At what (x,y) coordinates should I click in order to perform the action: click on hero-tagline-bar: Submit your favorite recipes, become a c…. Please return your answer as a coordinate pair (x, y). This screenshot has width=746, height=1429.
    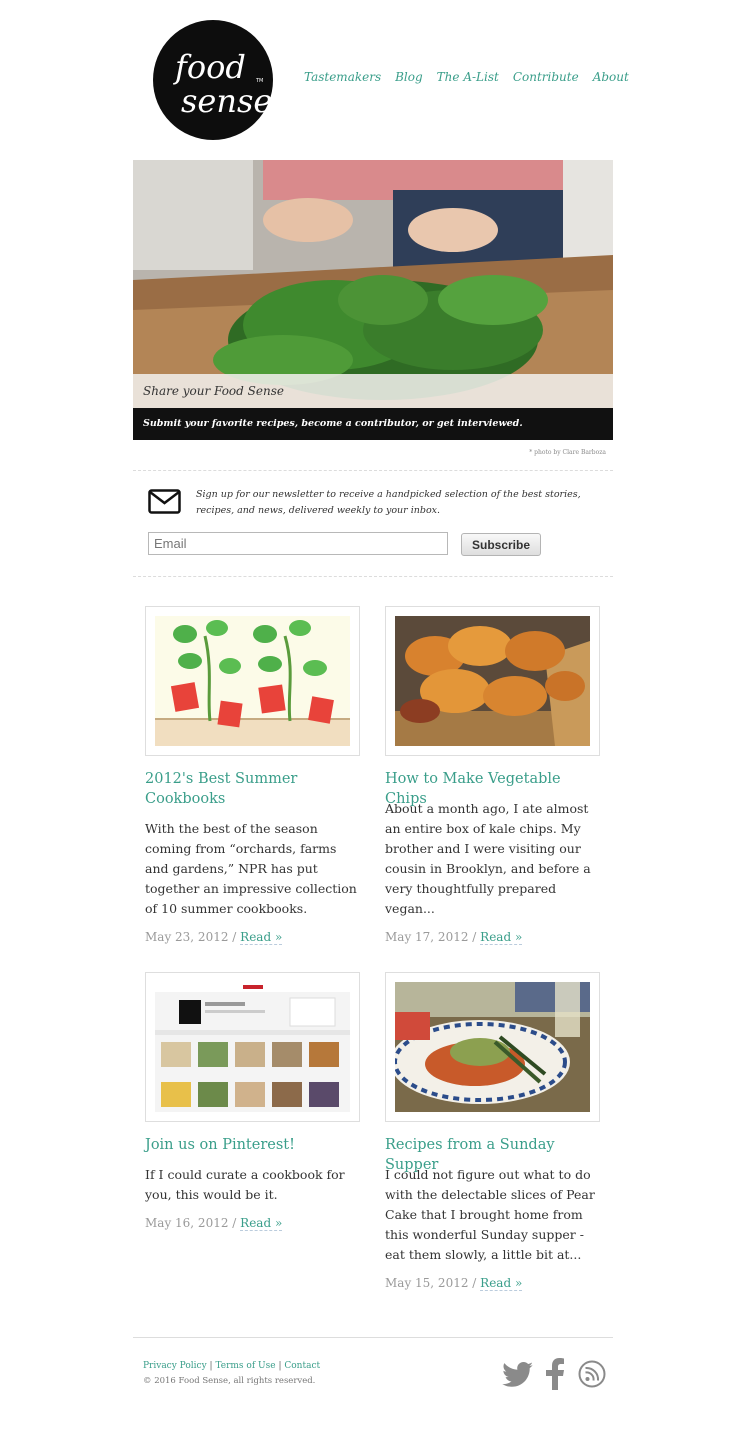
    Looking at the image, I should click on (373, 424).